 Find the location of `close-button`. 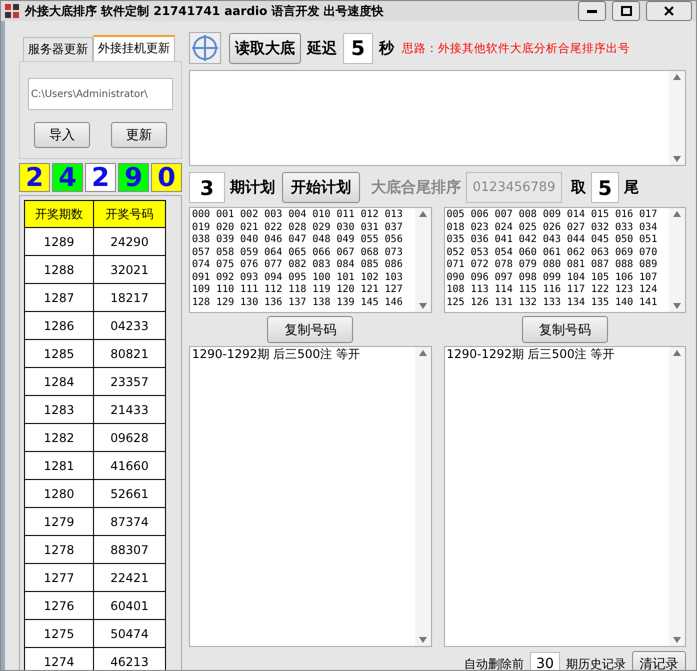

close-button is located at coordinates (669, 11).